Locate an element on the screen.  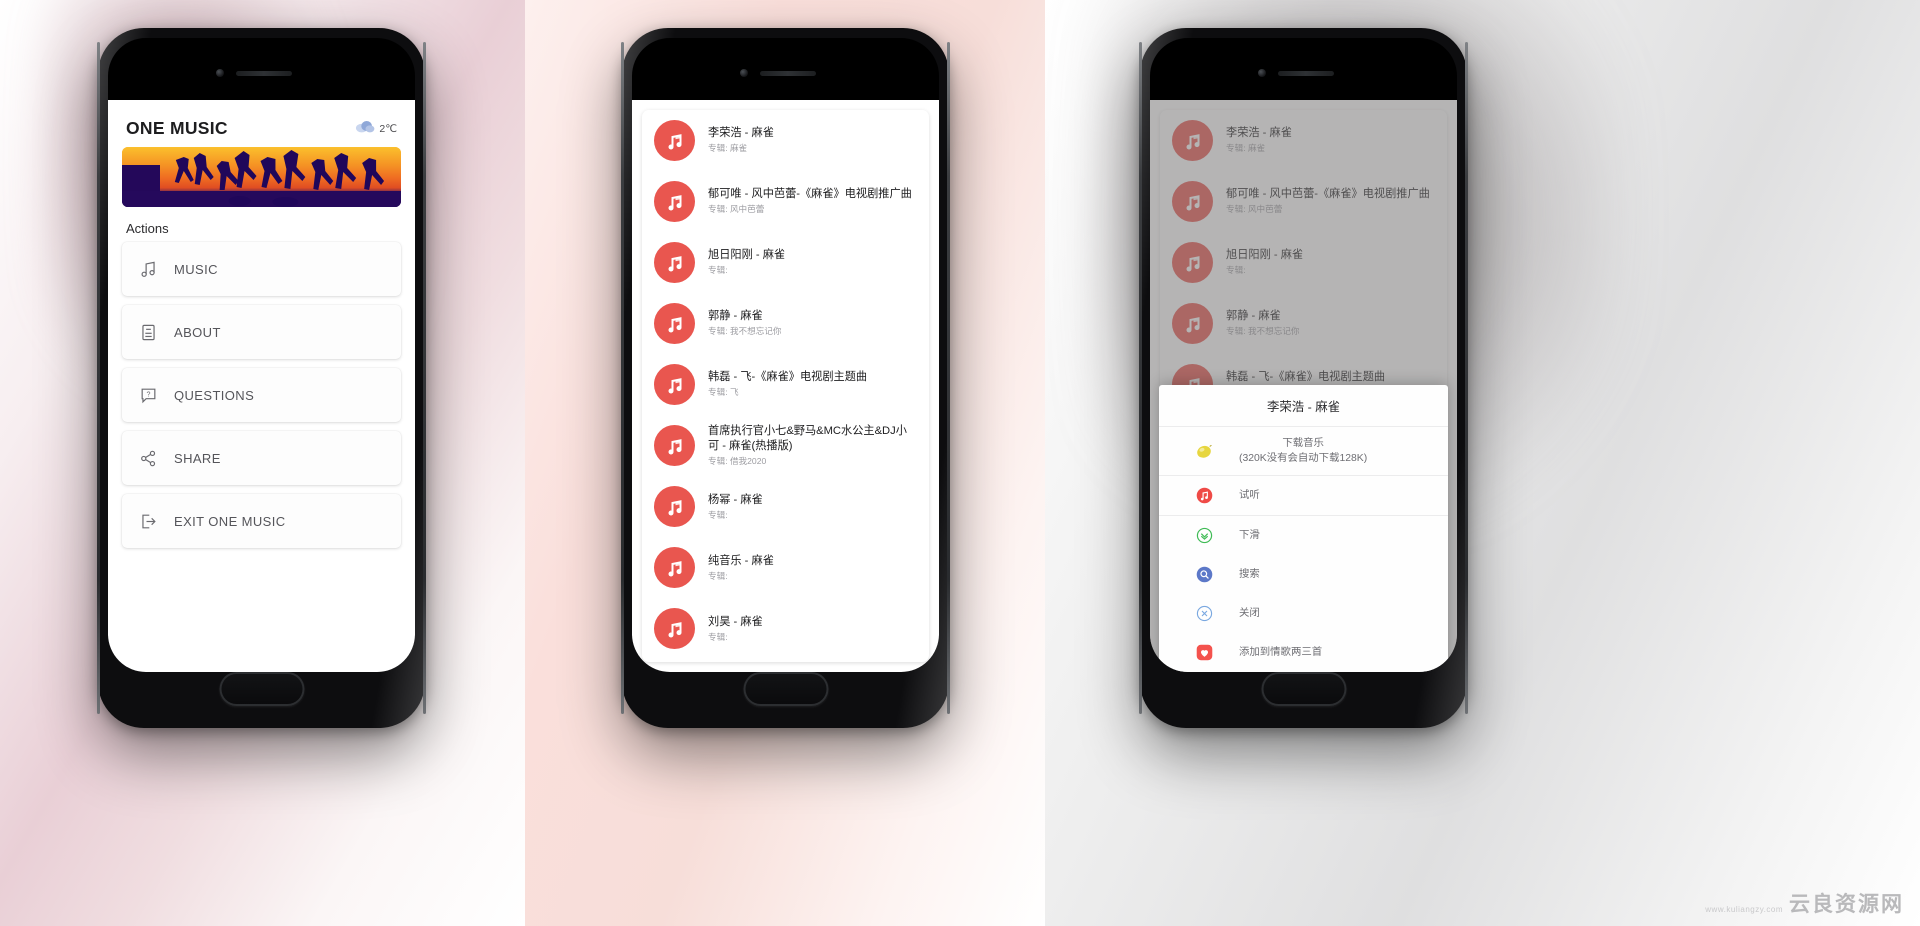
dialog-item-text: 下载音乐 (320K没有会自动下载128K) is located at coordinates (1303, 451).